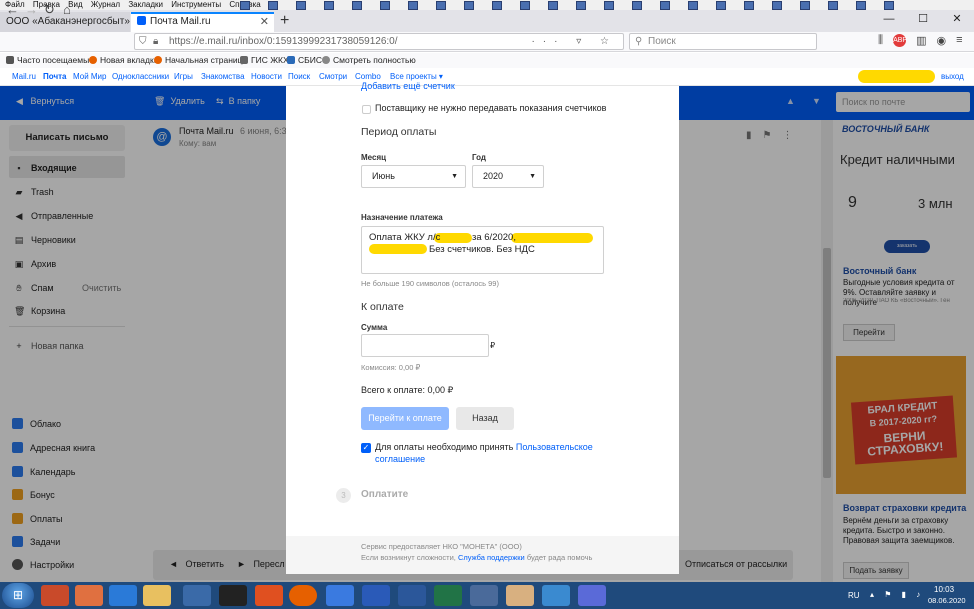 The width and height of the screenshot is (974, 609). I want to click on agreement-link: Пользовательское, so click(554, 447).